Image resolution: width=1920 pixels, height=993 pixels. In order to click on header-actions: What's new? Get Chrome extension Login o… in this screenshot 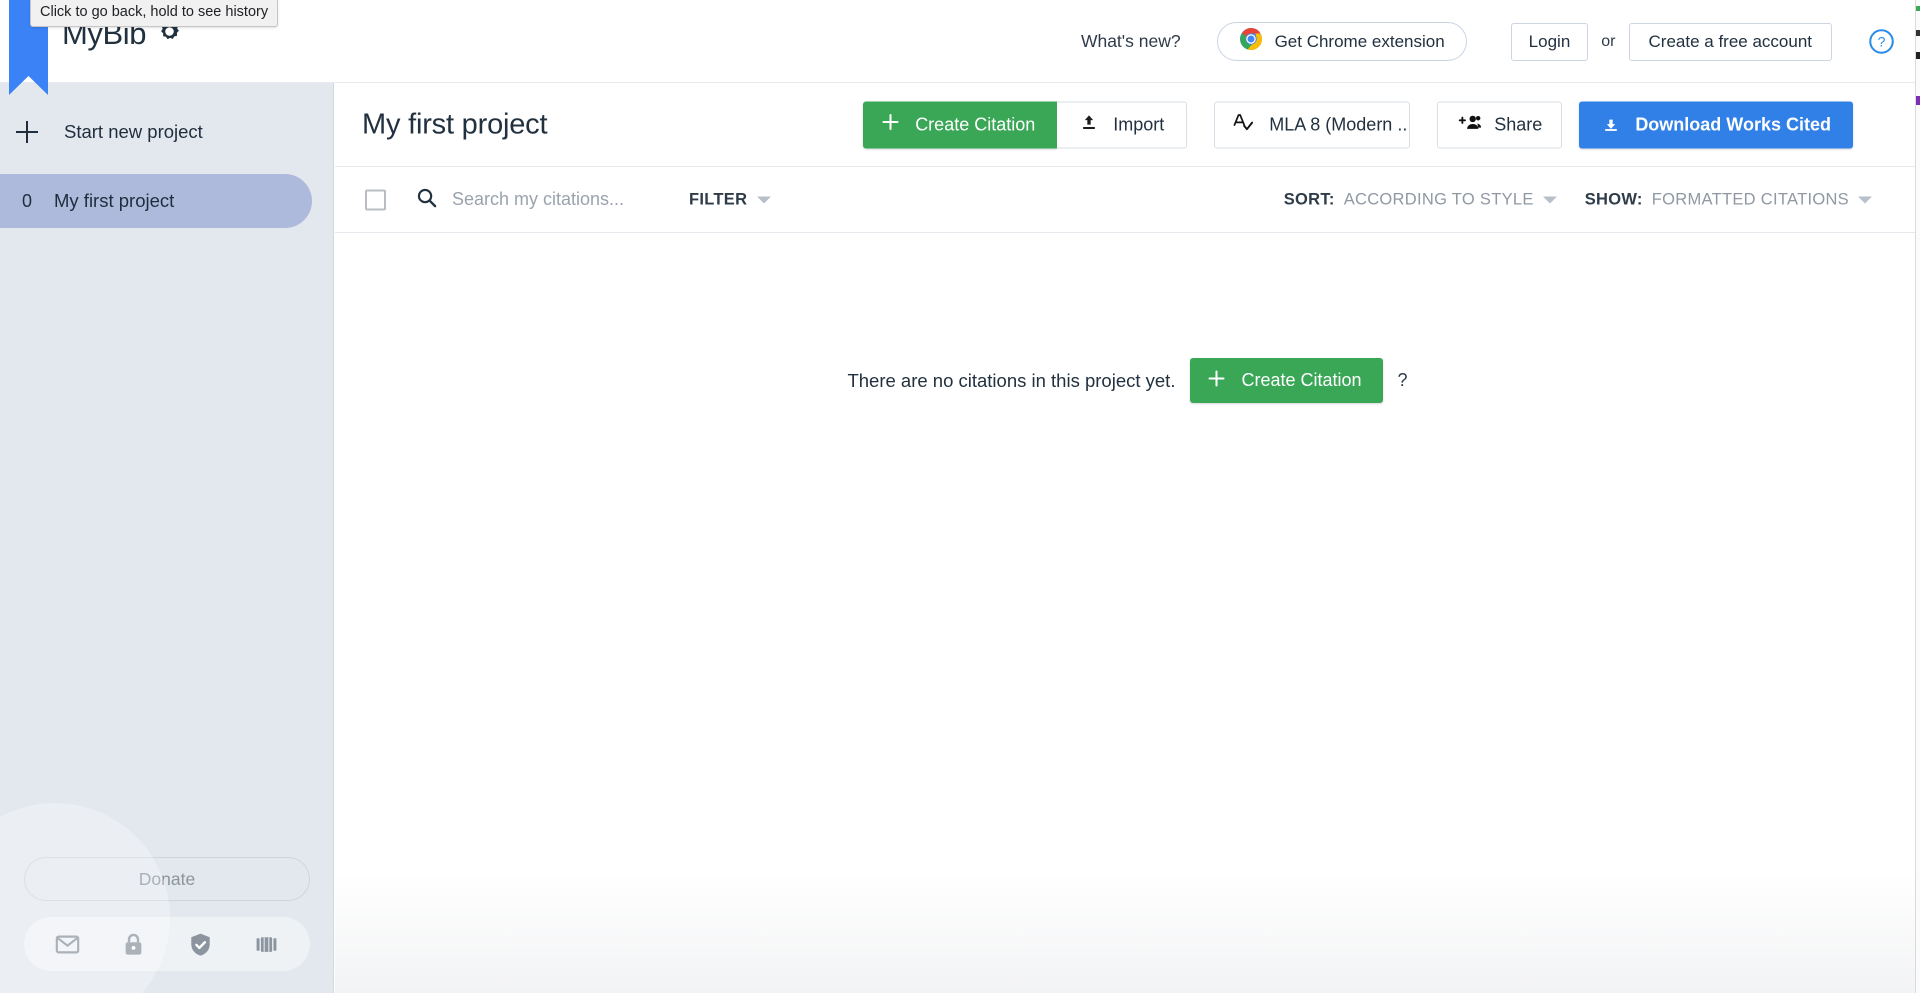, I will do `click(1500, 41)`.